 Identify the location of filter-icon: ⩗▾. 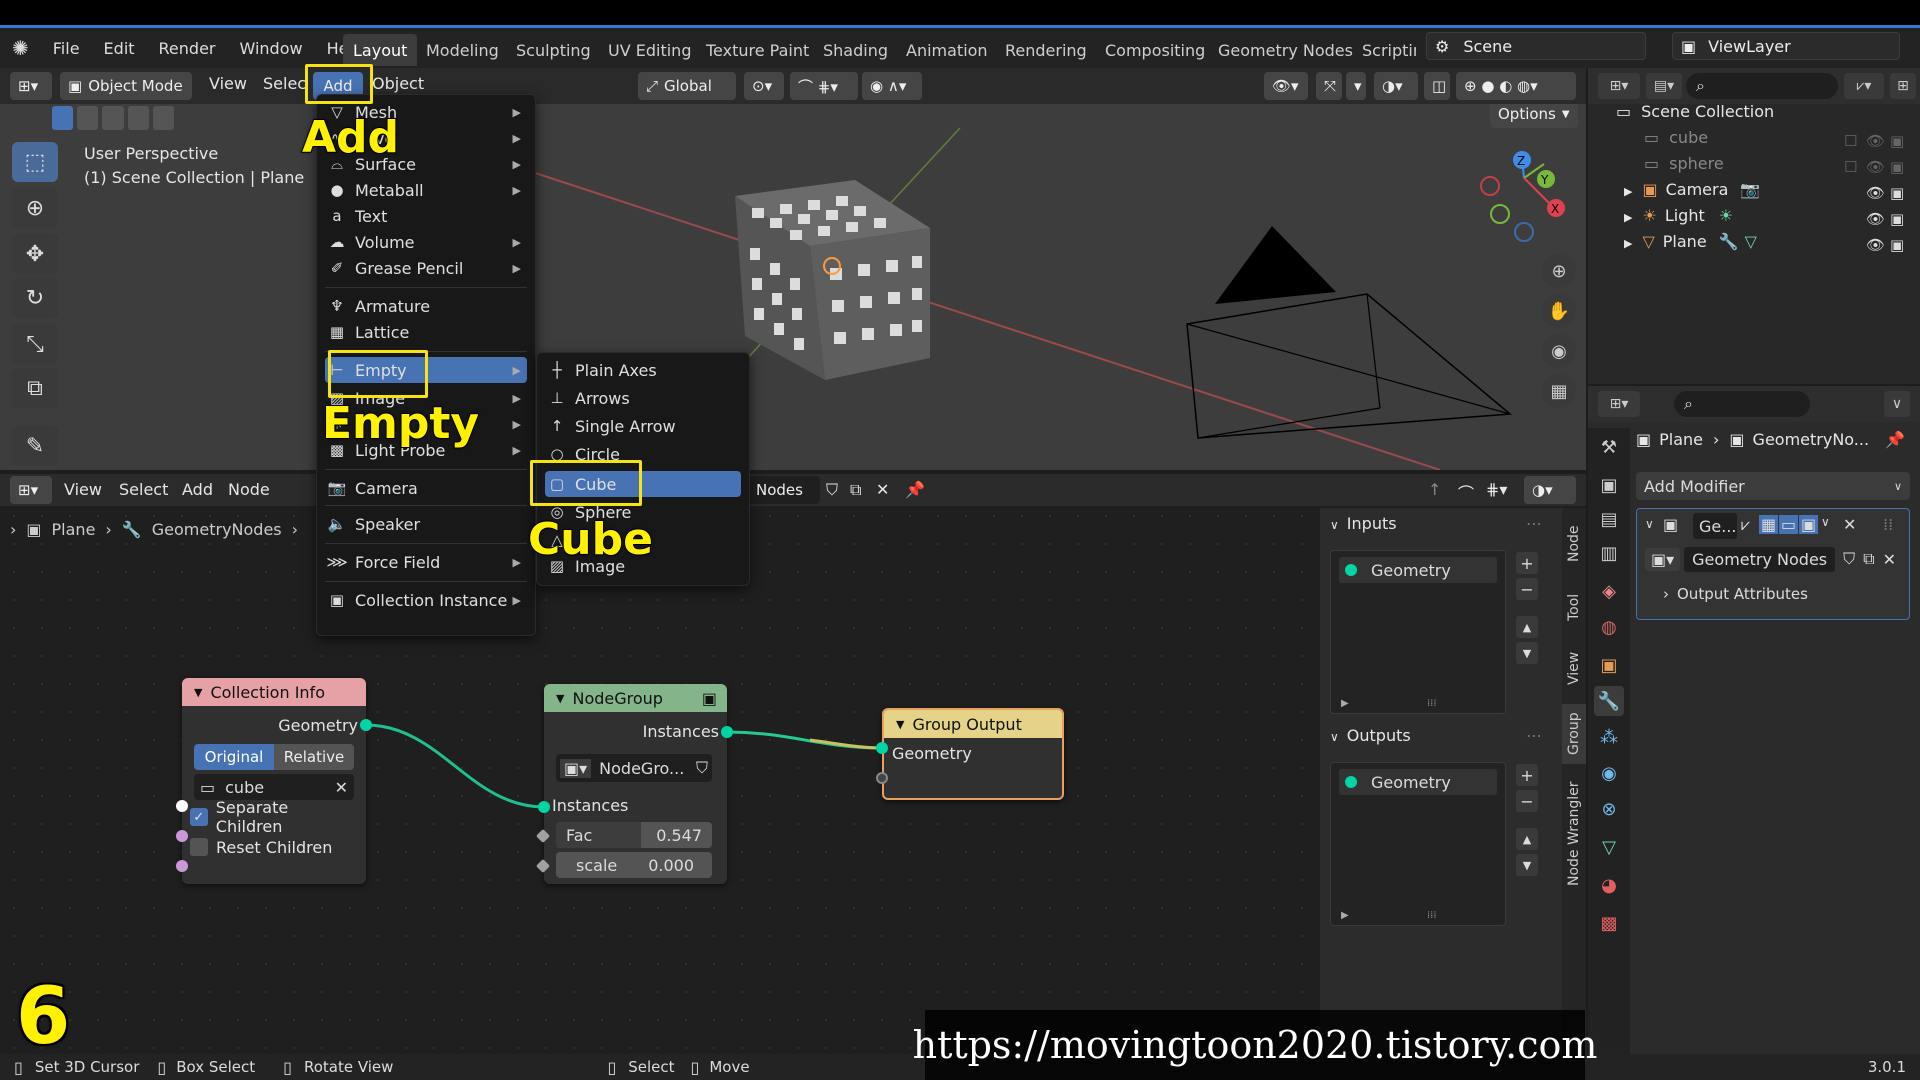
(1864, 86).